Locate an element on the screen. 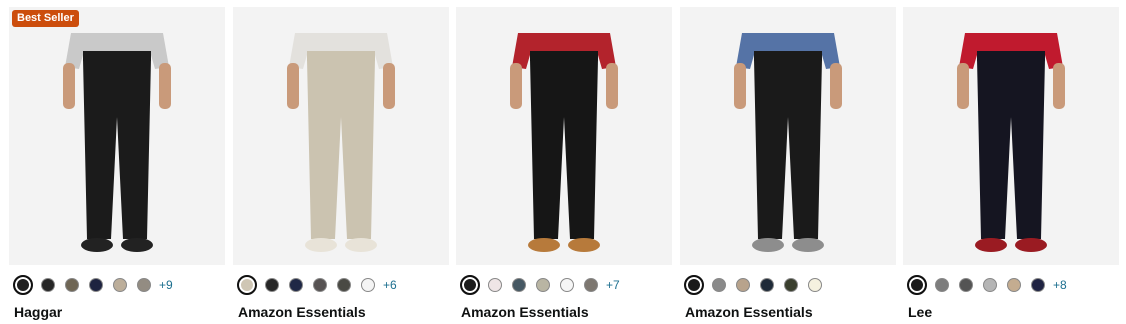 The width and height of the screenshot is (1126, 324). color-swatches: +9 is located at coordinates (93, 285).